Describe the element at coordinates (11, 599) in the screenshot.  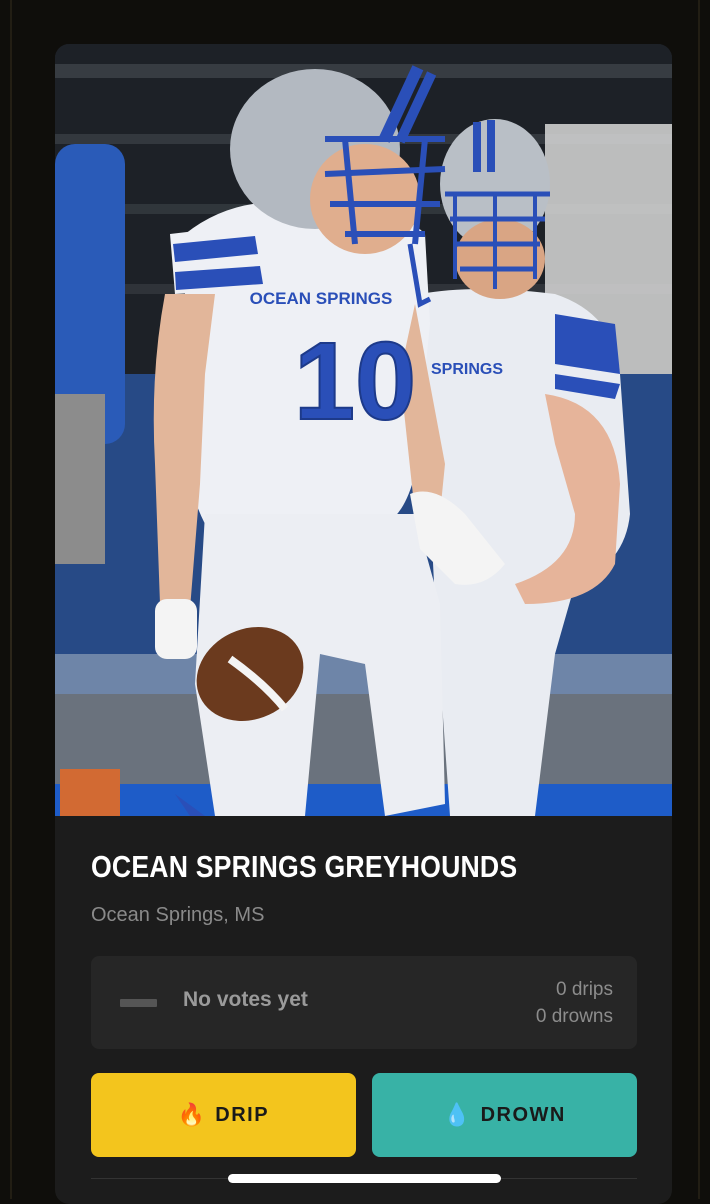
I see `background-accent-left` at that location.